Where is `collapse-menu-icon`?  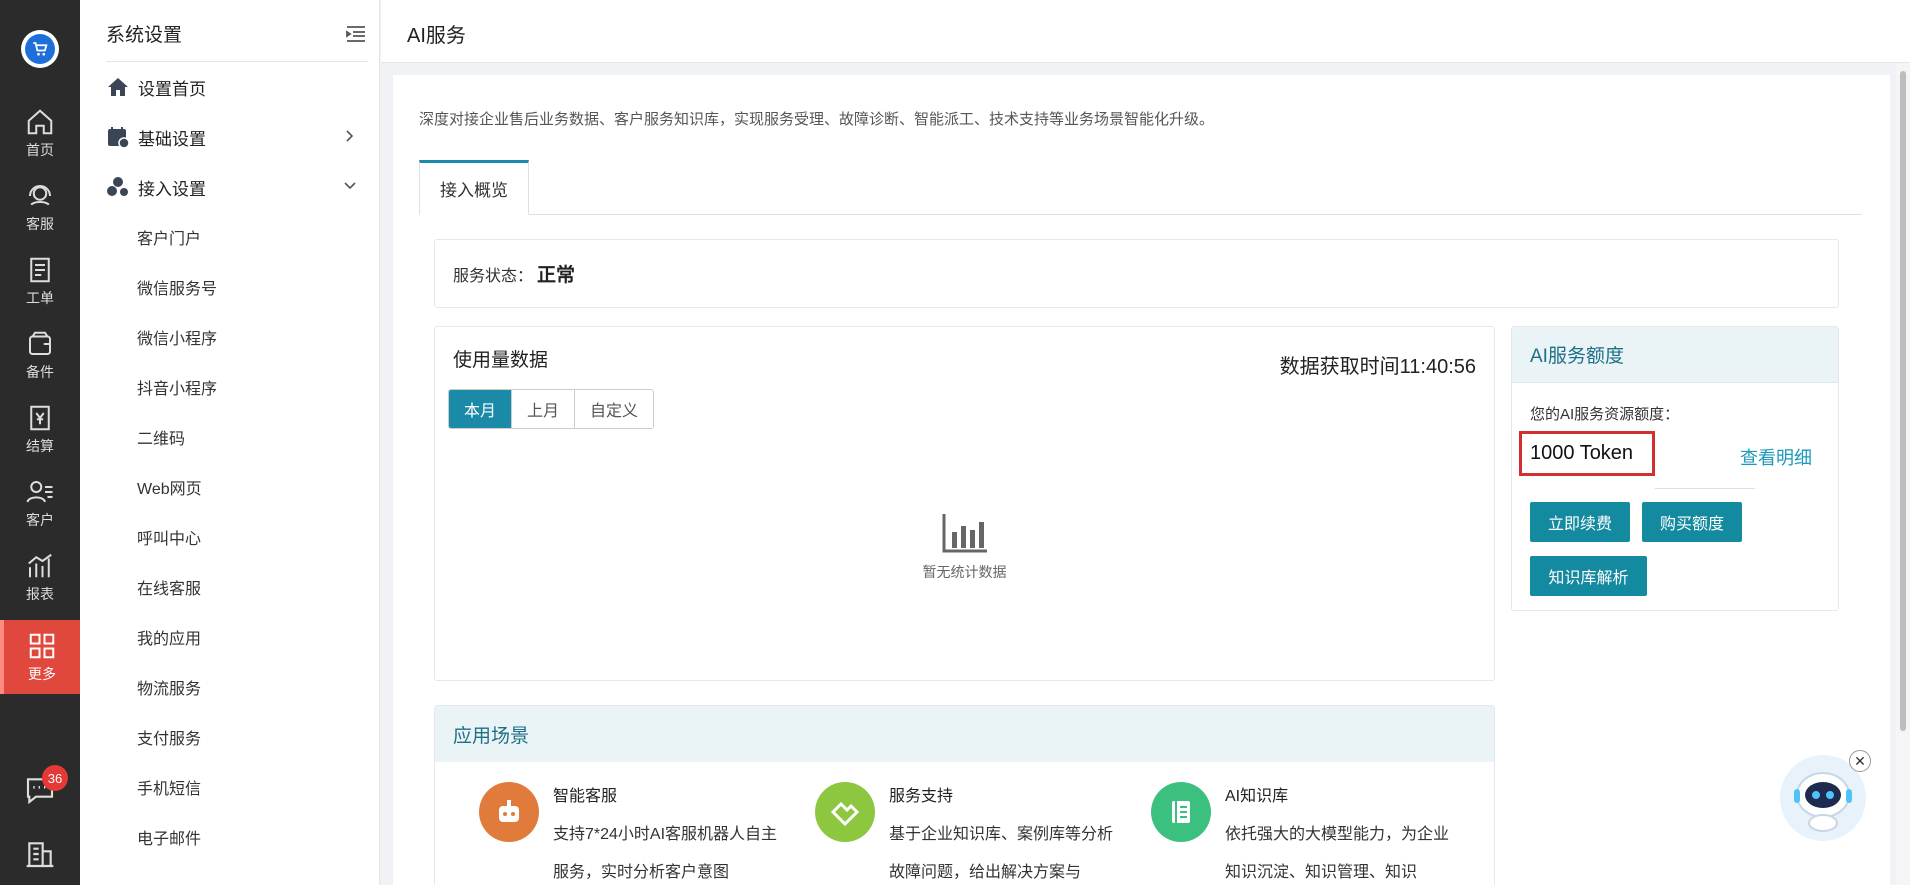
collapse-menu-icon is located at coordinates (356, 34).